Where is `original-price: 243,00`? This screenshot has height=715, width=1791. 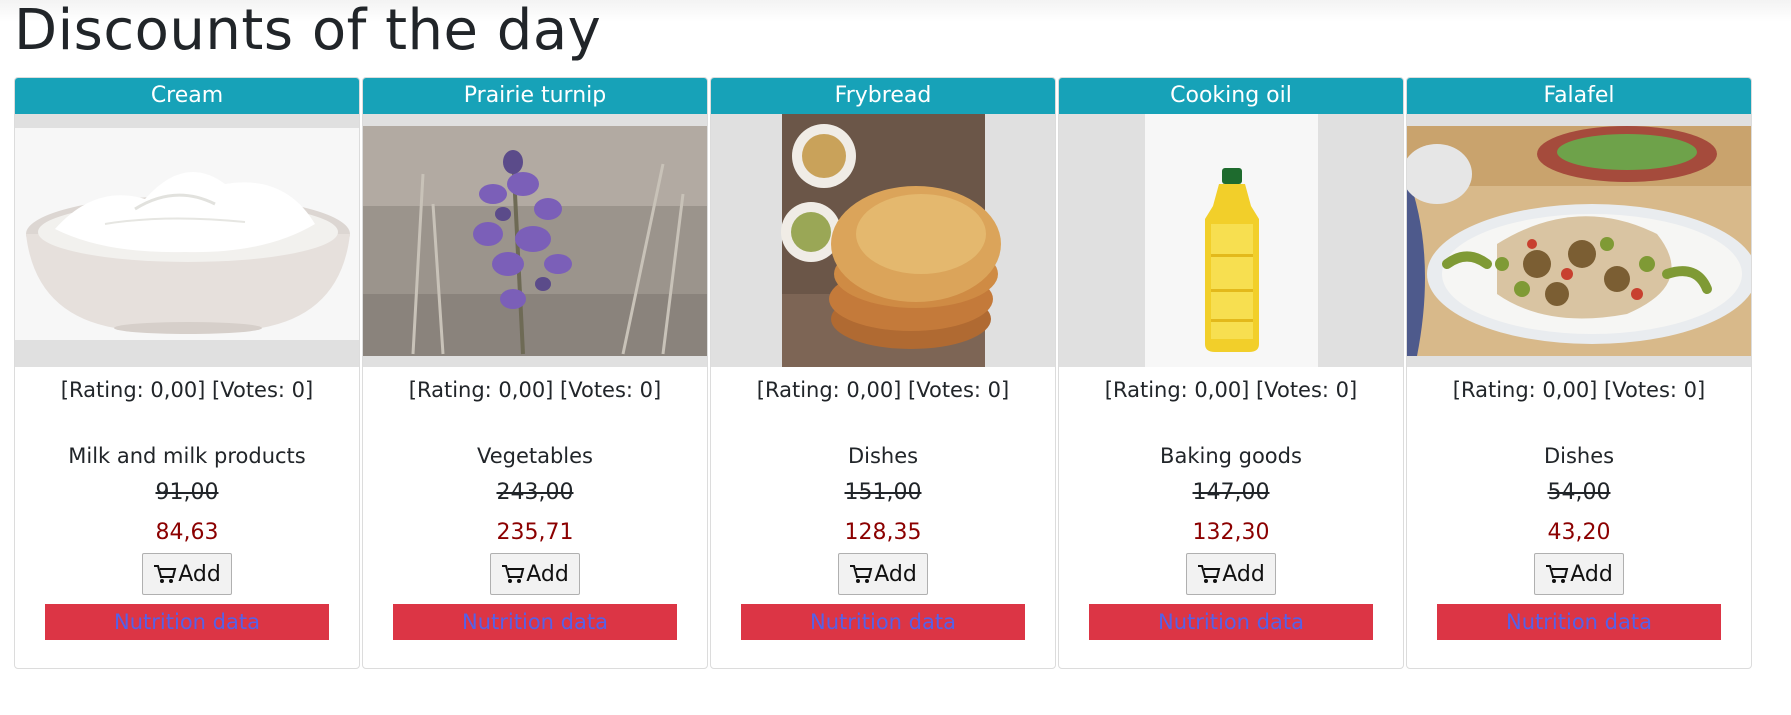
original-price: 243,00 is located at coordinates (535, 492).